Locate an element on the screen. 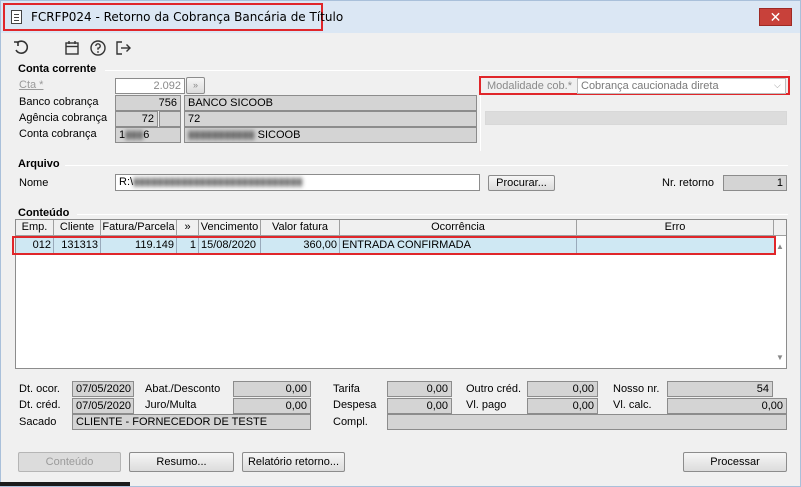  chevron-down-icon: ⌵ is located at coordinates (777, 85).